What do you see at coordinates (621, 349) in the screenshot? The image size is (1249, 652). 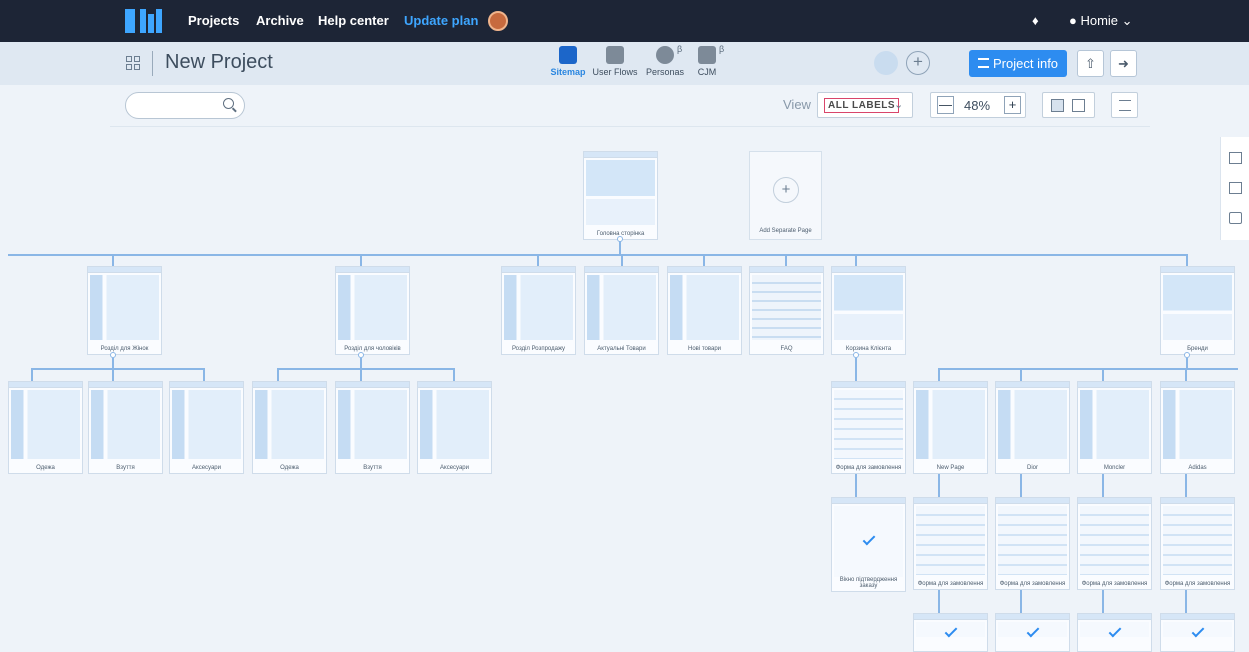 I see `card-label: Актуальні Товари` at bounding box center [621, 349].